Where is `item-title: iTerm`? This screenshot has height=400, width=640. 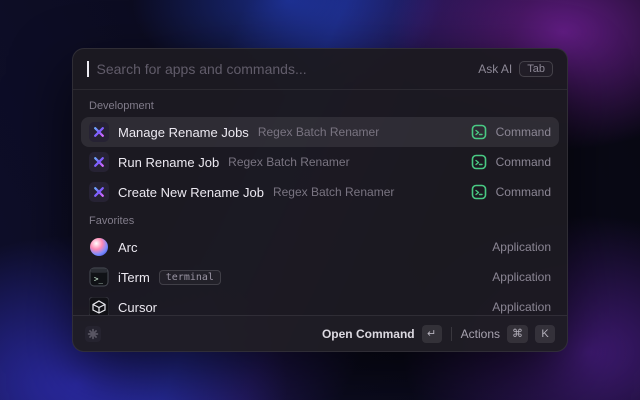
item-title: iTerm is located at coordinates (134, 277).